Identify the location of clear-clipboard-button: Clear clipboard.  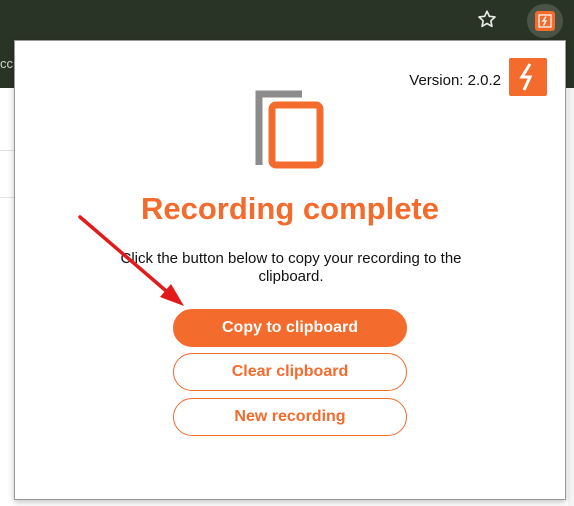
(290, 372).